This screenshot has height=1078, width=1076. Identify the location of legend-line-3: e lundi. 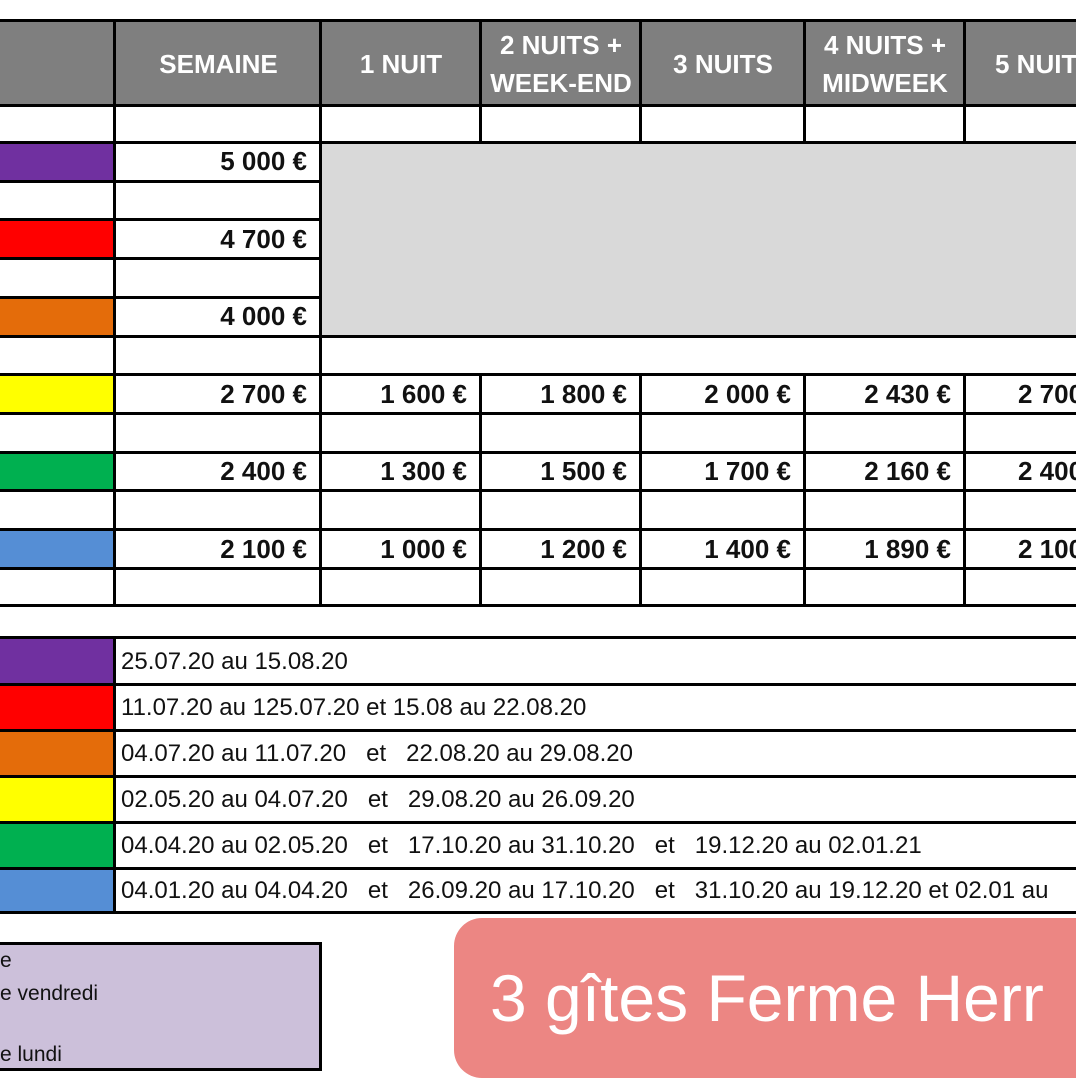
(31, 1054).